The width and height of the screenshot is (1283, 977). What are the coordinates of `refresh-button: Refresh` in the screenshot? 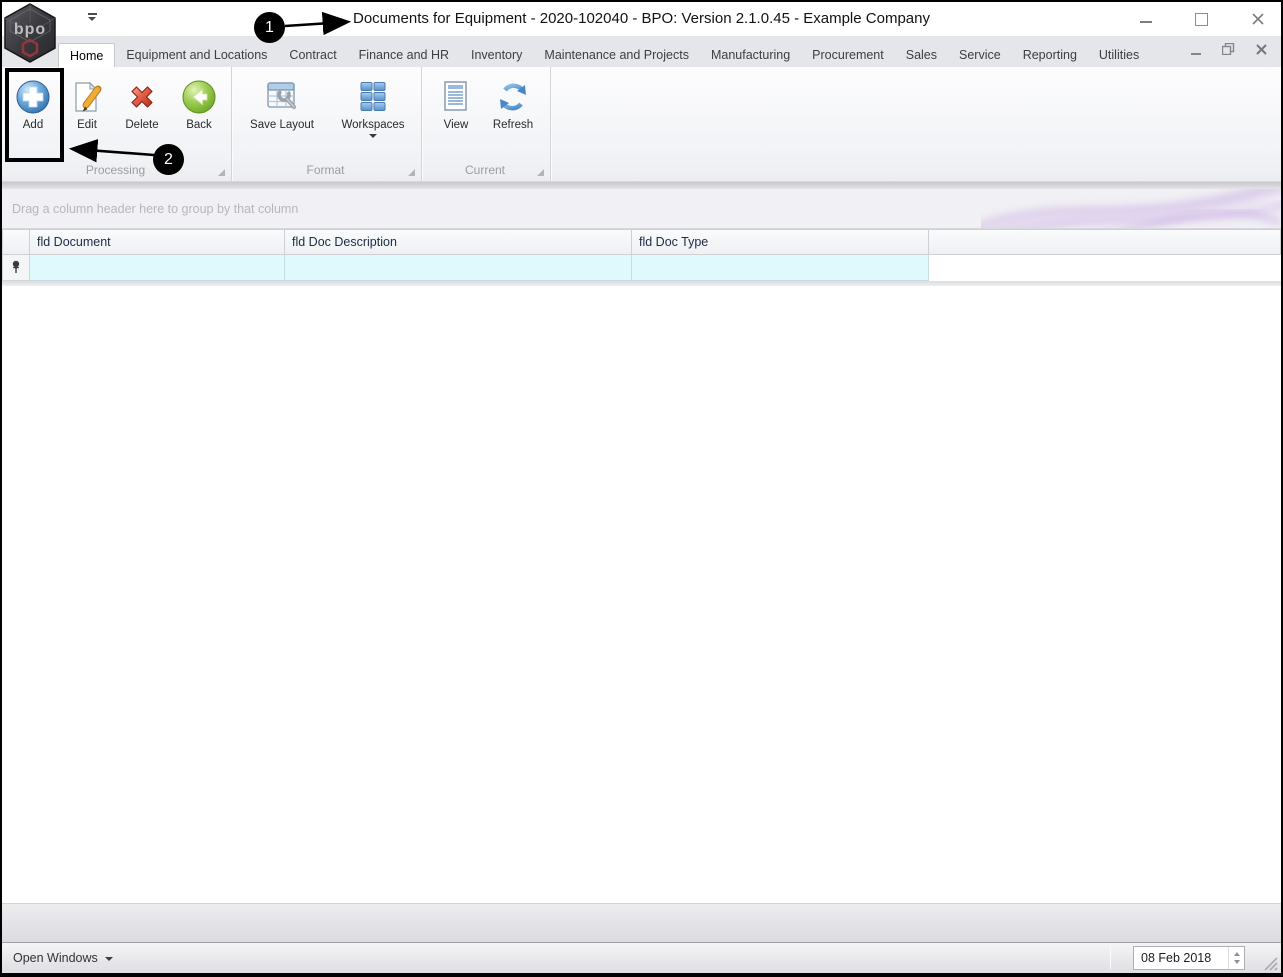 It's located at (513, 105).